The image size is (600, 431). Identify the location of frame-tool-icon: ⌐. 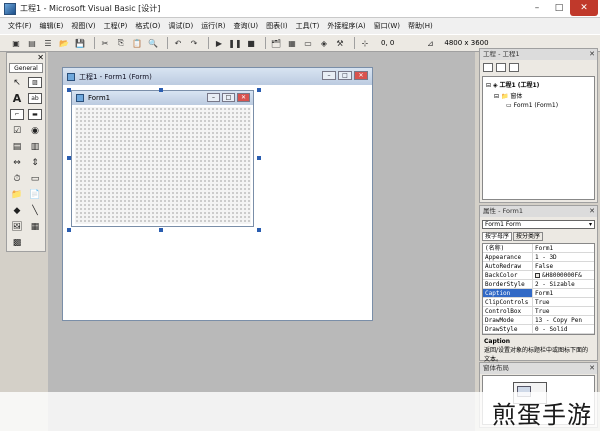
(17, 114).